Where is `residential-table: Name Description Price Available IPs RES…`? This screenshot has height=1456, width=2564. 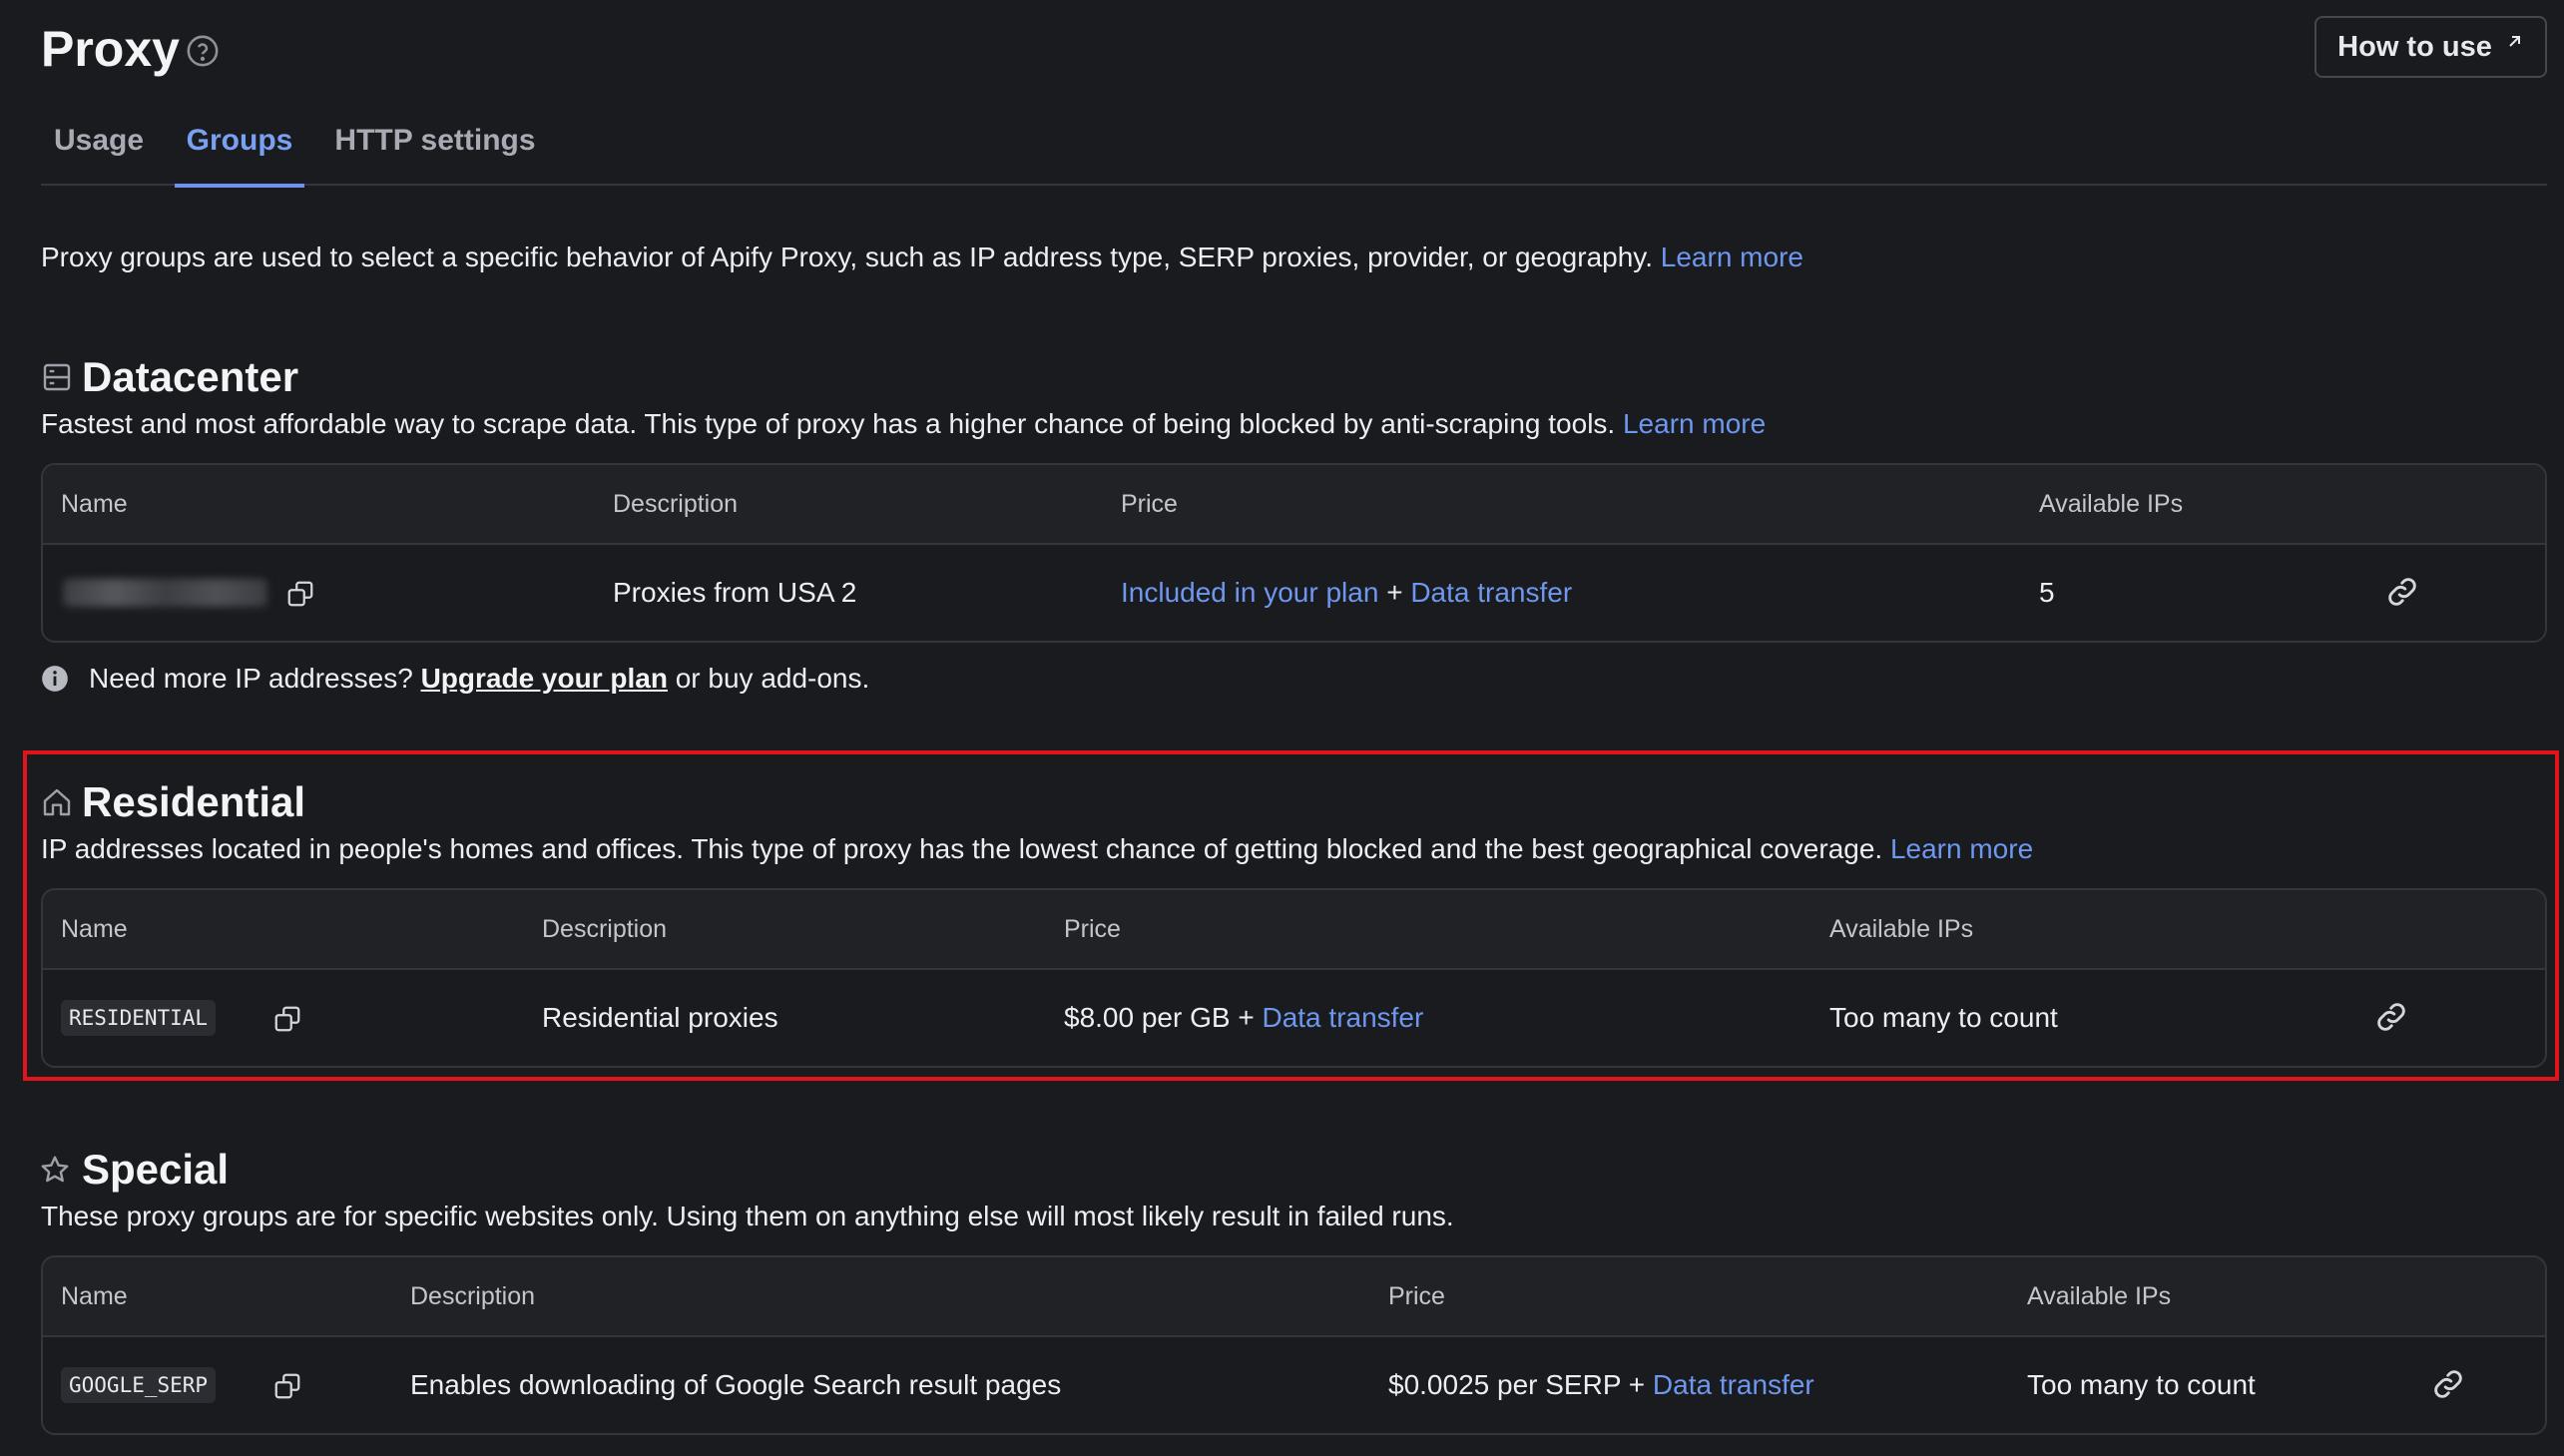
residential-table: Name Description Price Available IPs RES… is located at coordinates (1294, 978).